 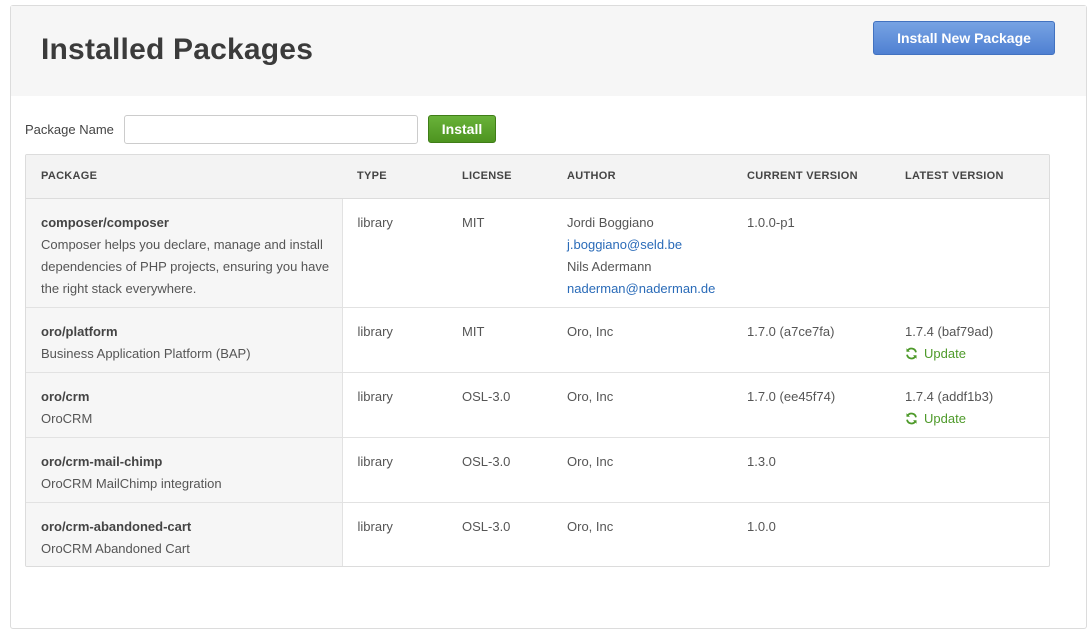 I want to click on package-name: oro/crm-mail-chimp, so click(x=102, y=461).